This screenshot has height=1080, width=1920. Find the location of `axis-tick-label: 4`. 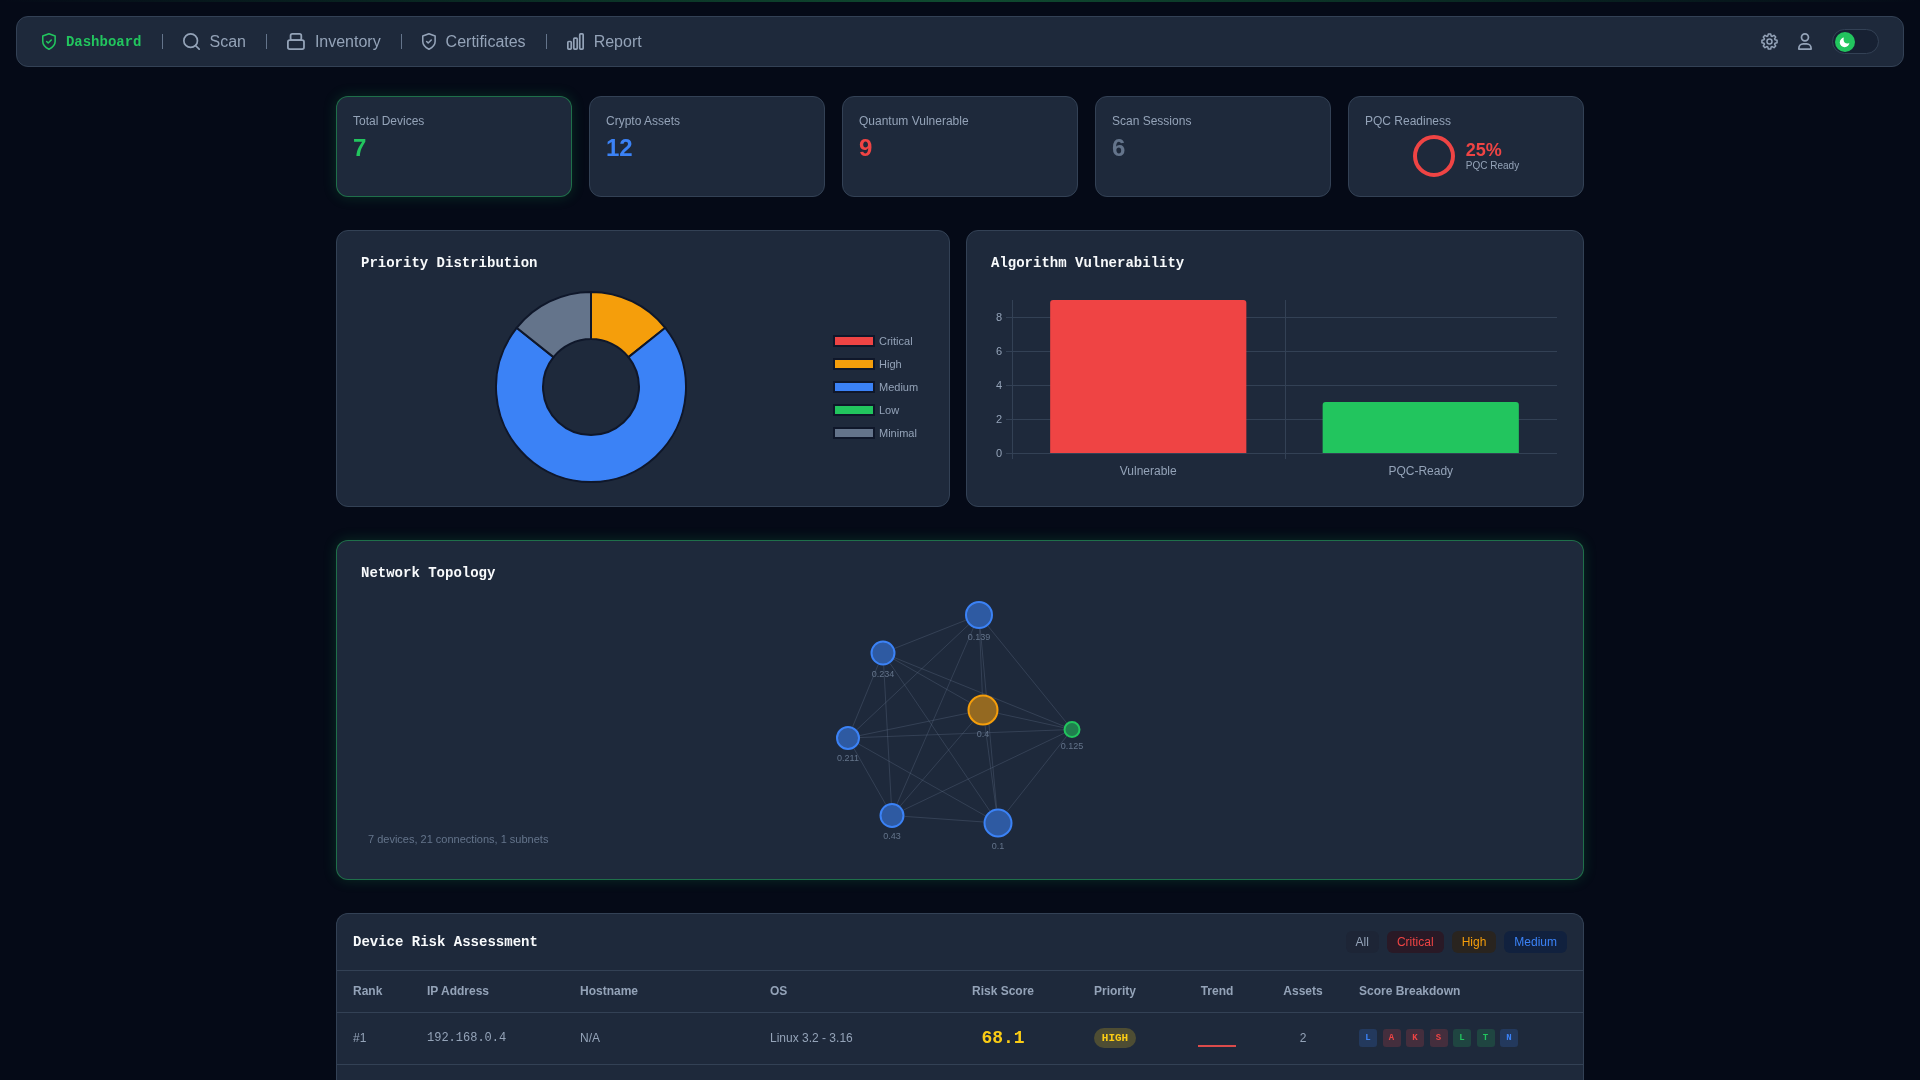

axis-tick-label: 4 is located at coordinates (998, 385).